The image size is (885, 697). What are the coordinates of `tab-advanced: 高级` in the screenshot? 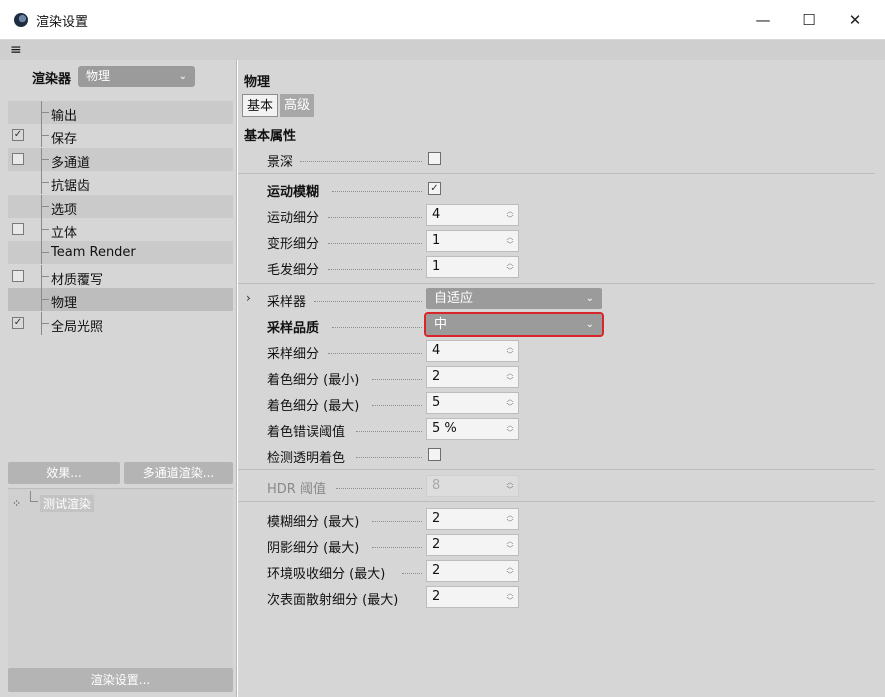 It's located at (297, 105).